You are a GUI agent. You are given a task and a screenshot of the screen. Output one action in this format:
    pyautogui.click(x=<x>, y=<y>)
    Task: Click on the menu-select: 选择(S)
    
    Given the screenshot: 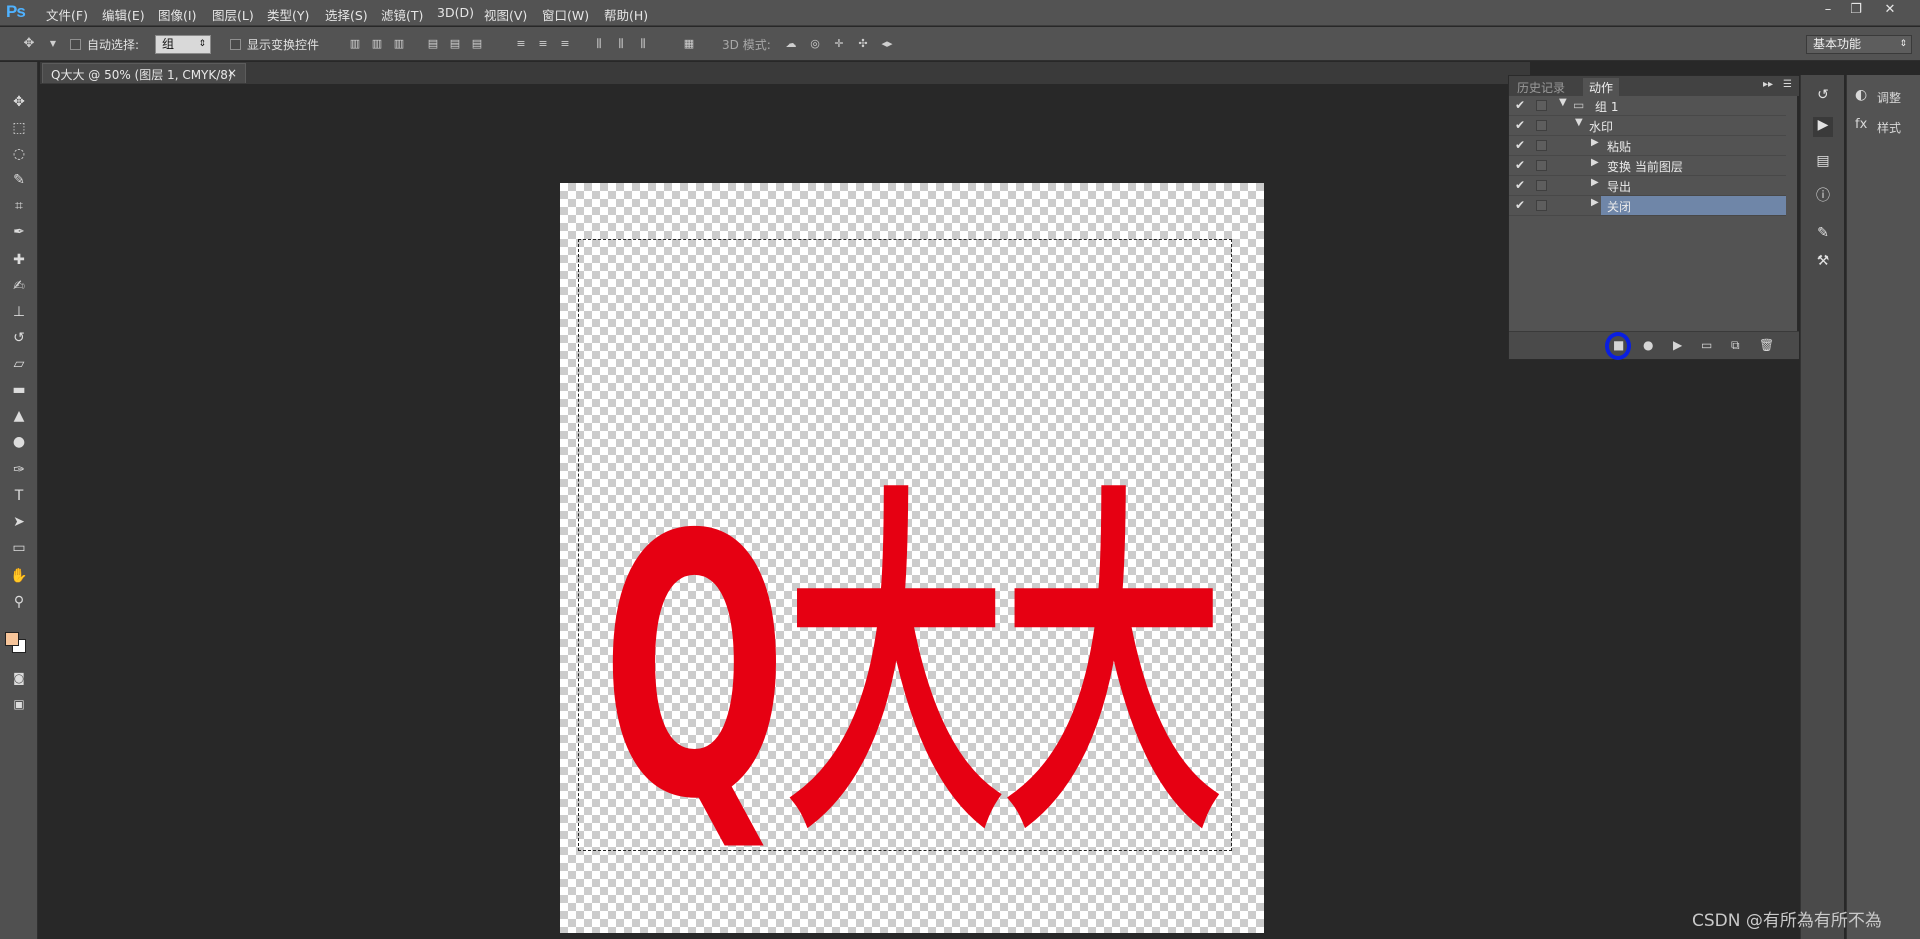 What is the action you would take?
    pyautogui.click(x=346, y=14)
    